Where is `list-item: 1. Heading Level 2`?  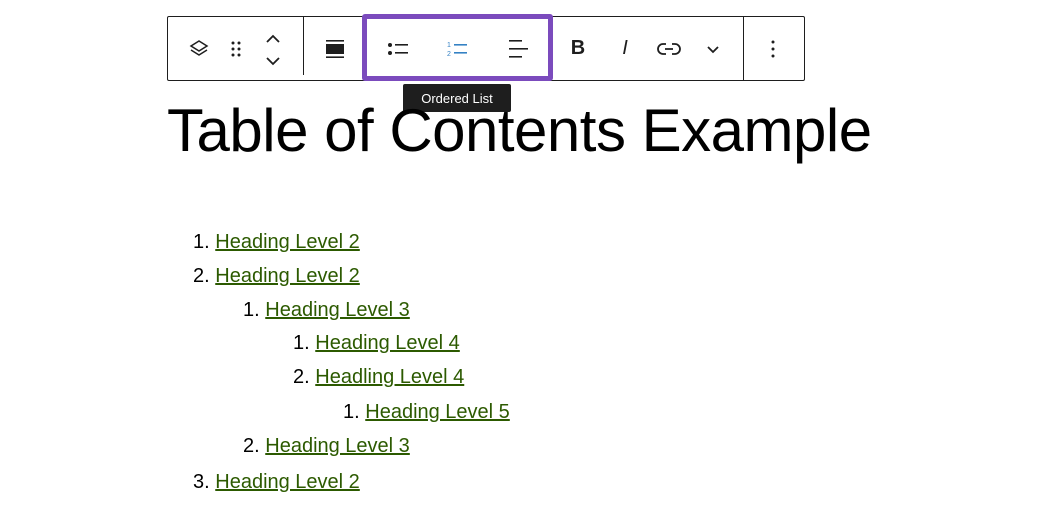 list-item: 1. Heading Level 2 is located at coordinates (276, 242).